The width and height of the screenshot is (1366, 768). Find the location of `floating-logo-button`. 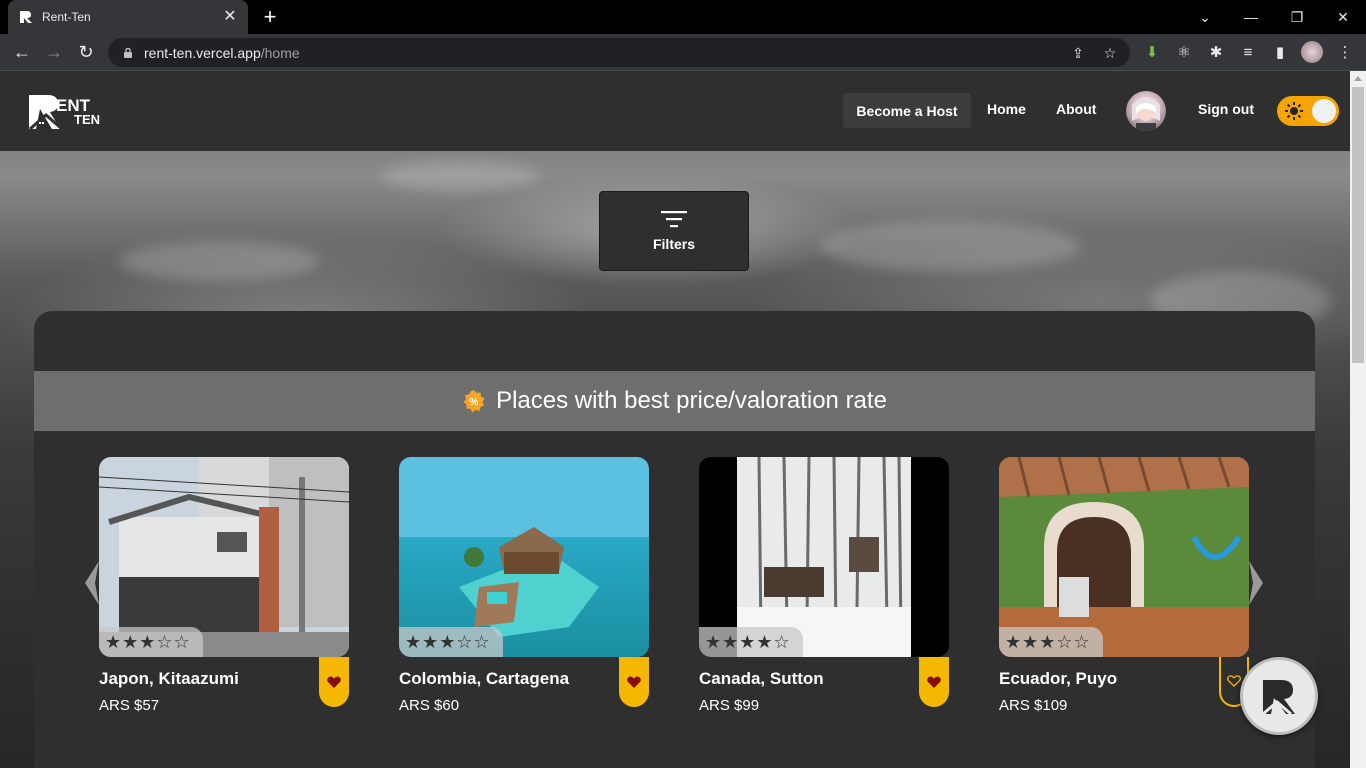

floating-logo-button is located at coordinates (1279, 696).